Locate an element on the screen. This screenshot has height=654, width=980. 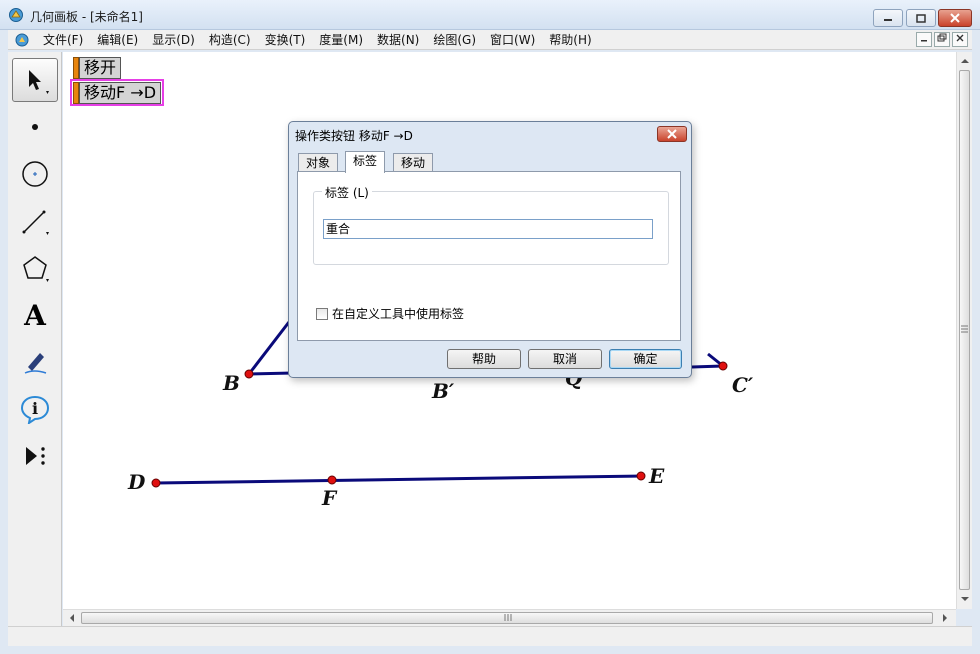
menu-window: 窗口(W) is located at coordinates (512, 39).